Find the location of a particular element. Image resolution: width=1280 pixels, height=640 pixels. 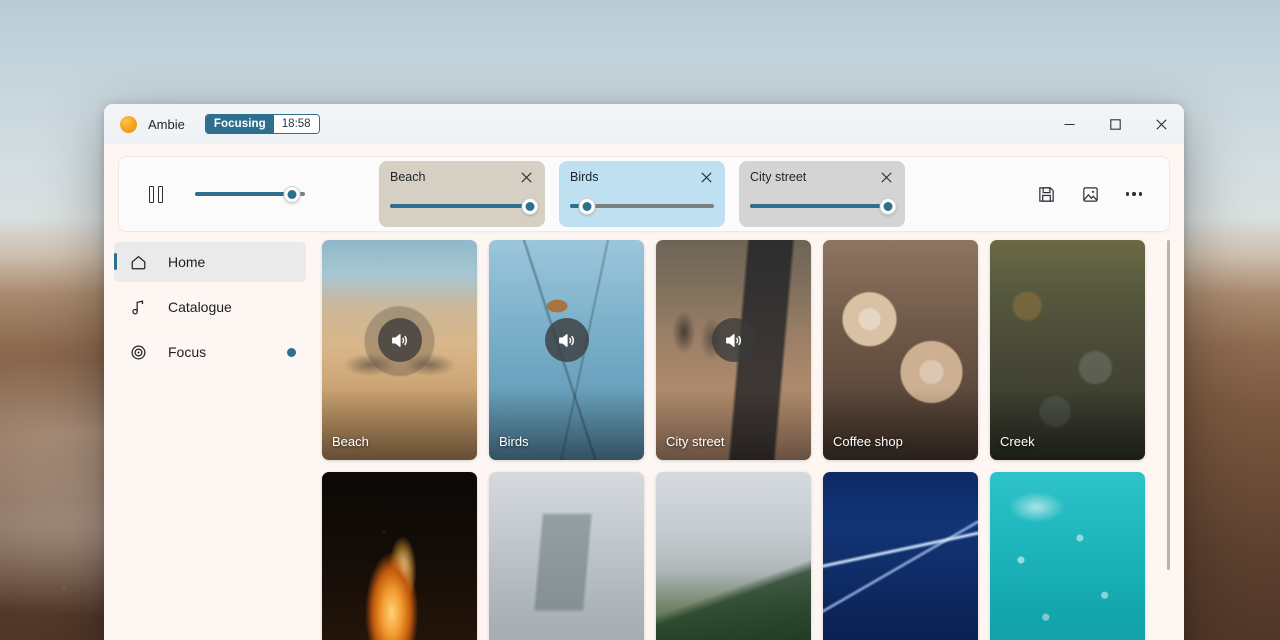

focus-badge-time: 18:58 is located at coordinates (296, 124).